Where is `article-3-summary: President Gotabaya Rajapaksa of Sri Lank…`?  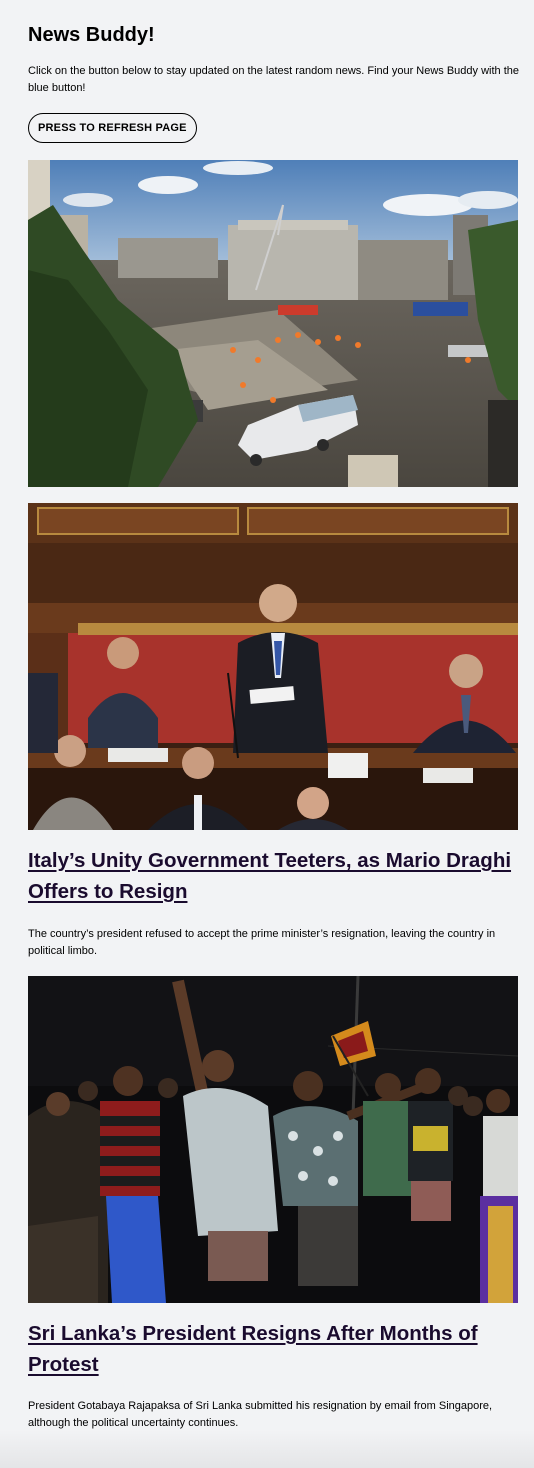
article-3-summary: President Gotabaya Rajapaksa of Sri Lank… is located at coordinates (260, 1414).